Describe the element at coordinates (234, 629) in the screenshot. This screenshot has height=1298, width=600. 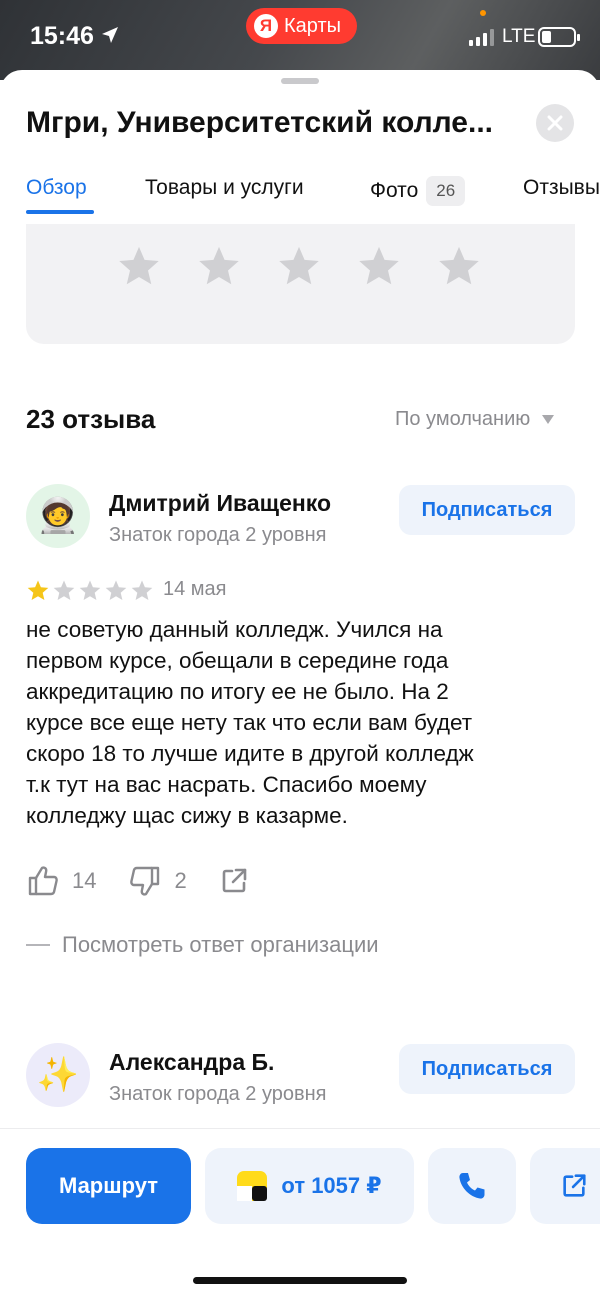
I see `review-text-line: не советую данный колледж. Учился на` at that location.